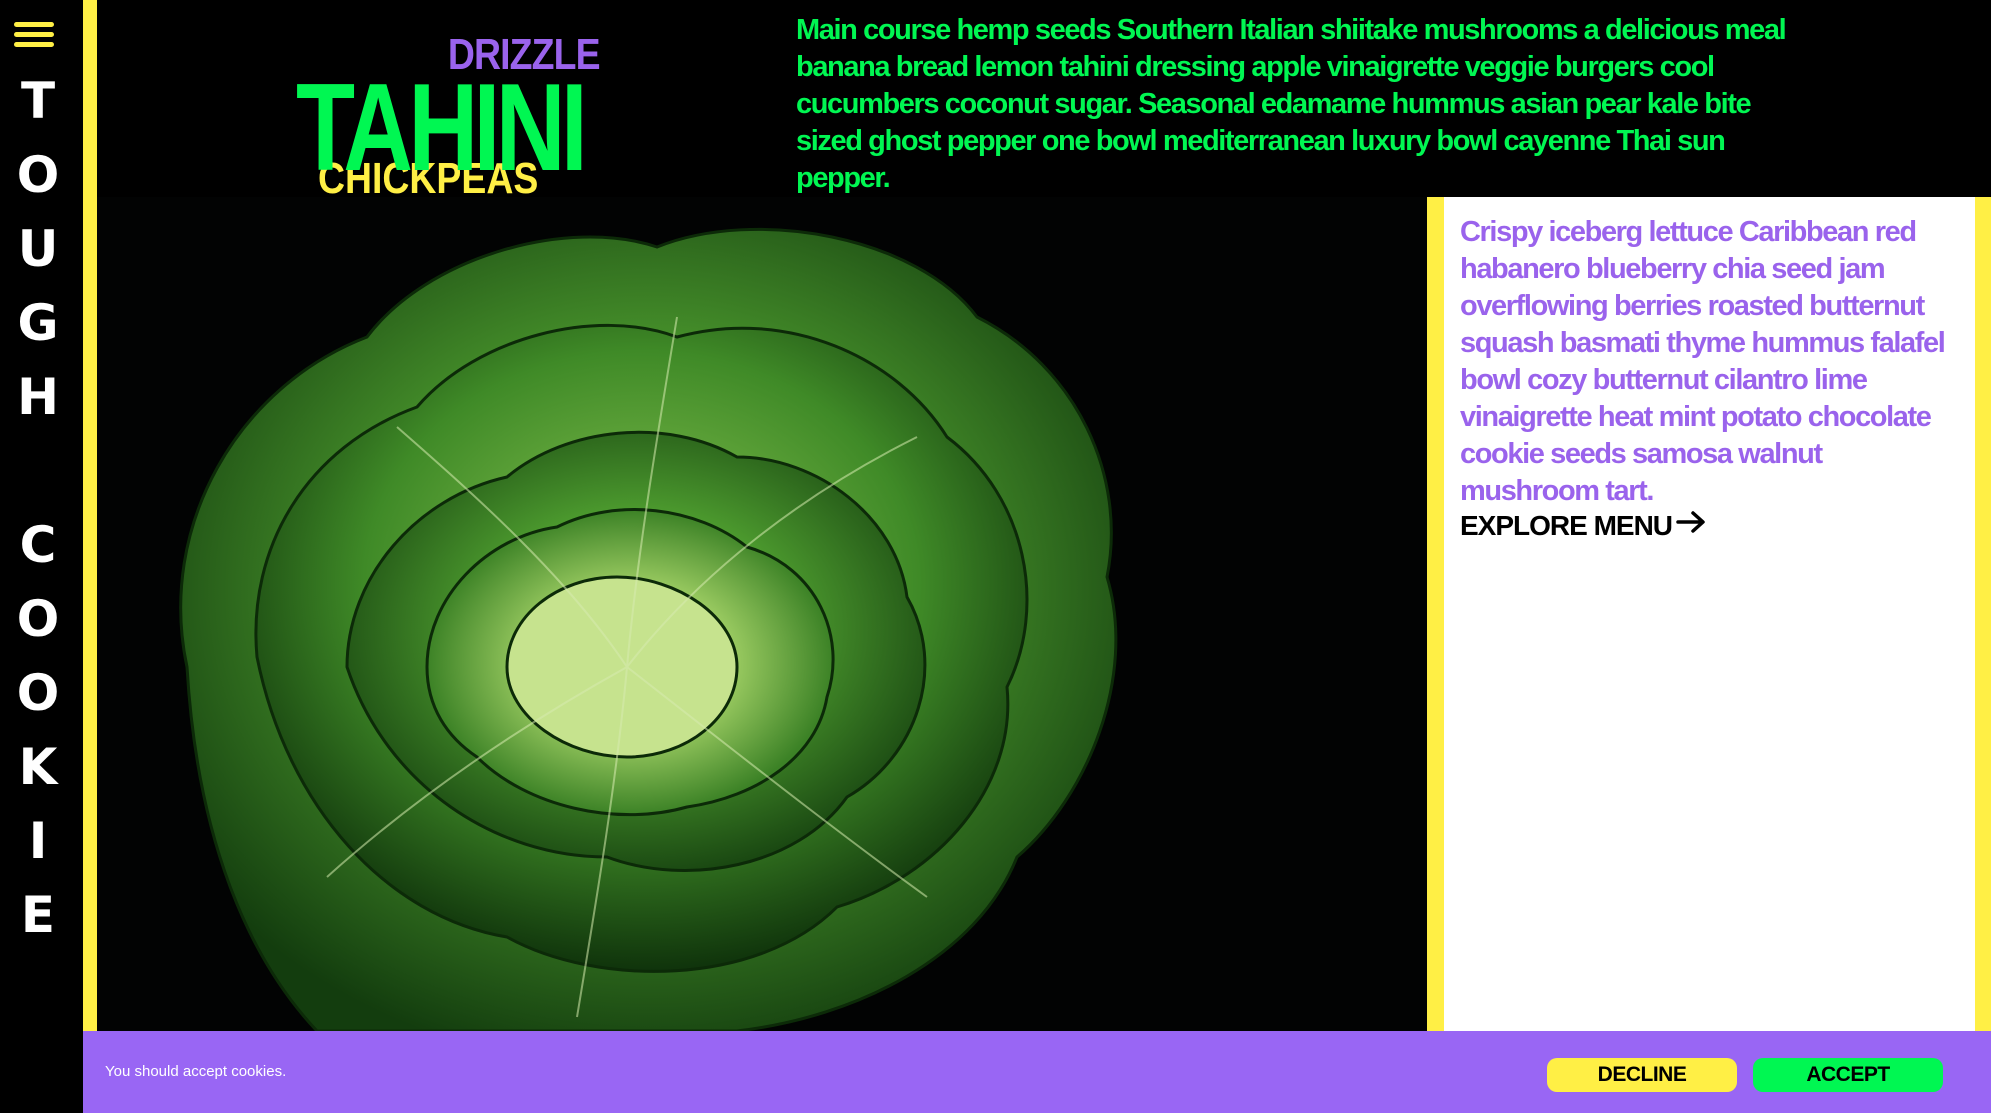  I want to click on panel-divider, so click(1435, 614).